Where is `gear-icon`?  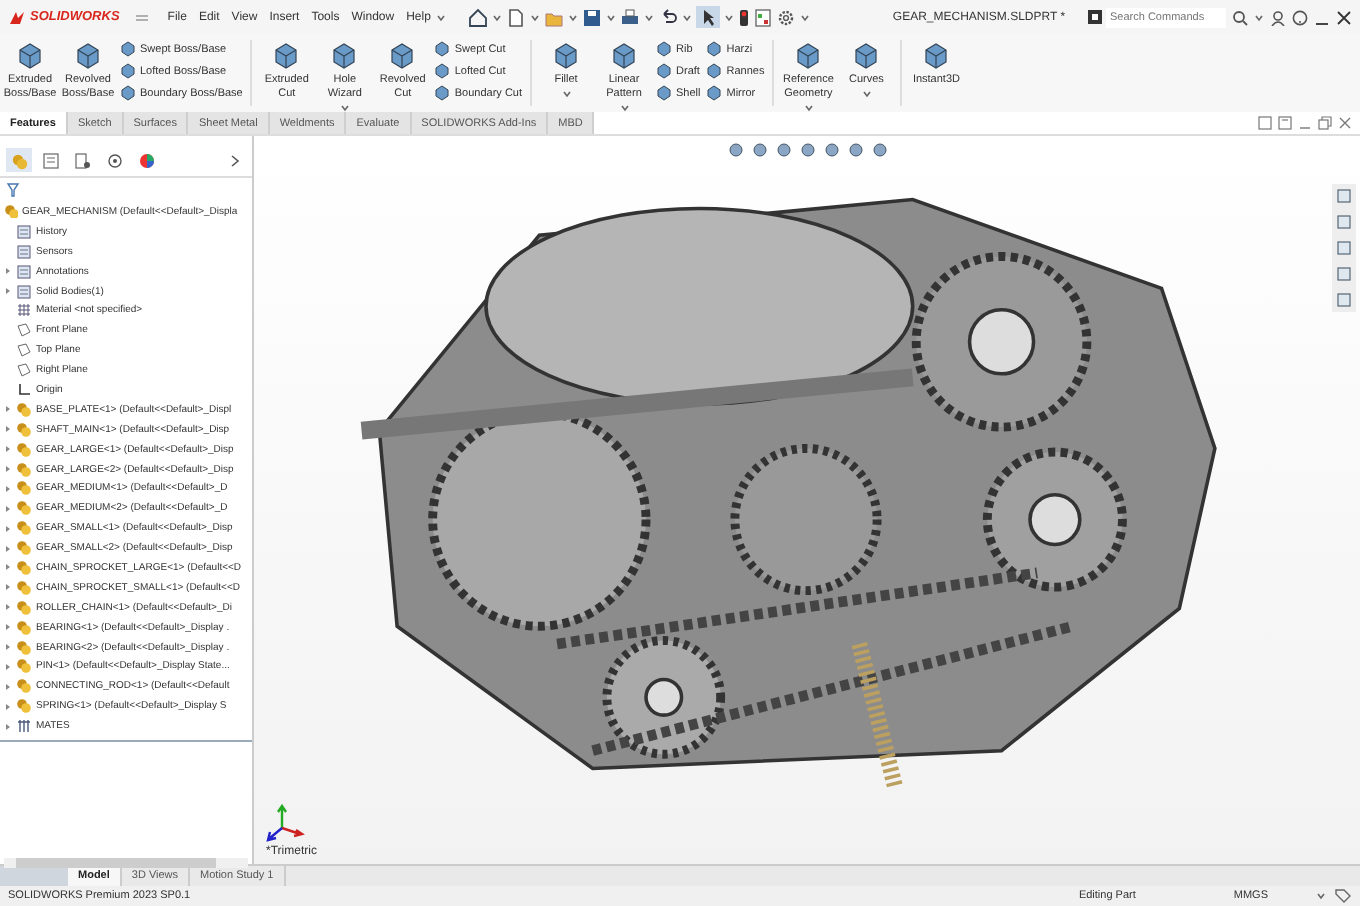 gear-icon is located at coordinates (786, 17).